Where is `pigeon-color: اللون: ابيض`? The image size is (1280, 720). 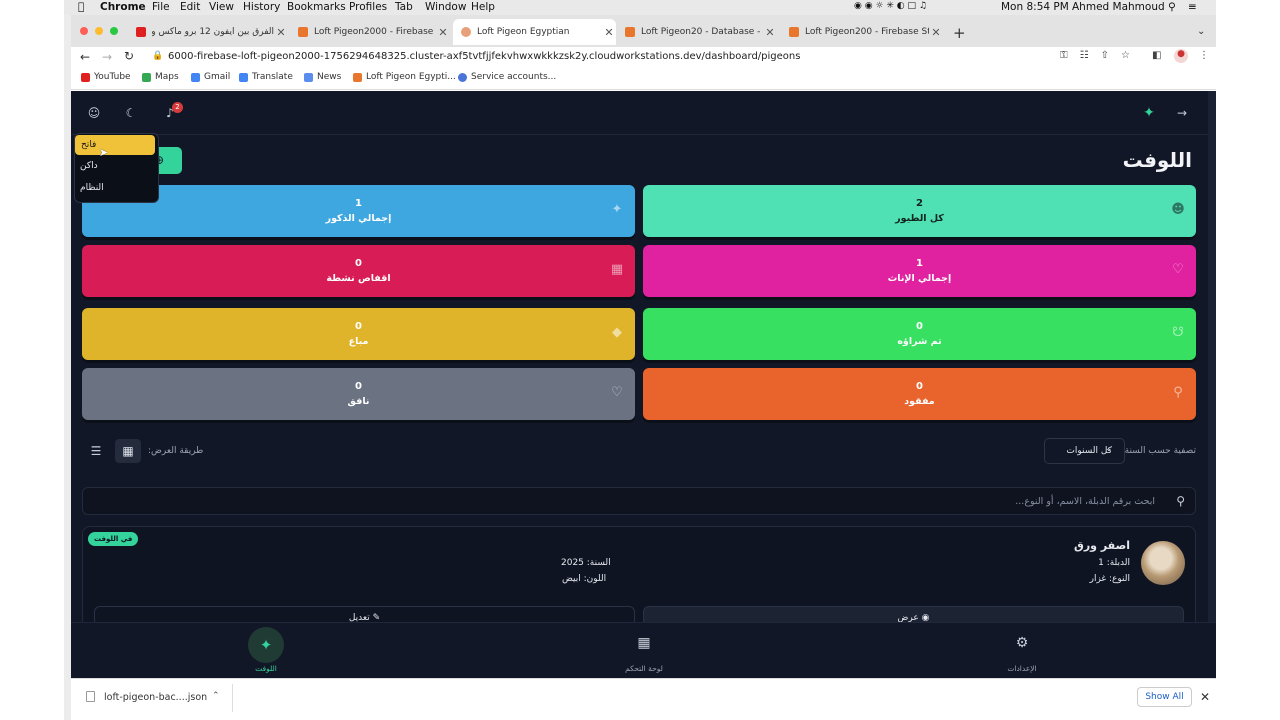 pigeon-color: اللون: ابيض is located at coordinates (584, 579).